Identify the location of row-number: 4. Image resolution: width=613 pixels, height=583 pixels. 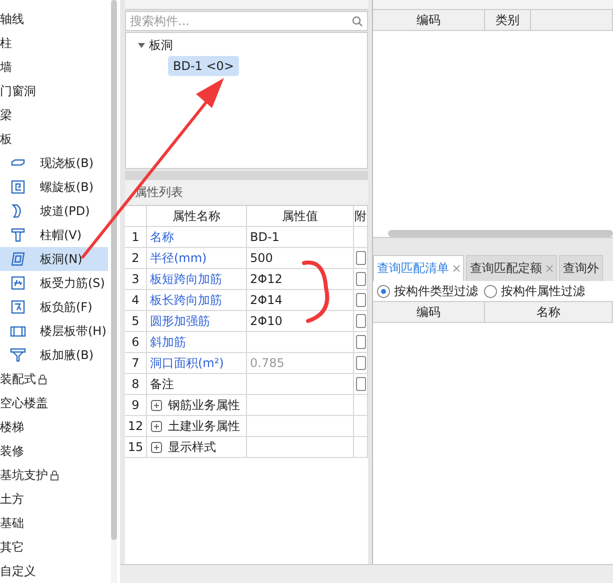
(136, 300).